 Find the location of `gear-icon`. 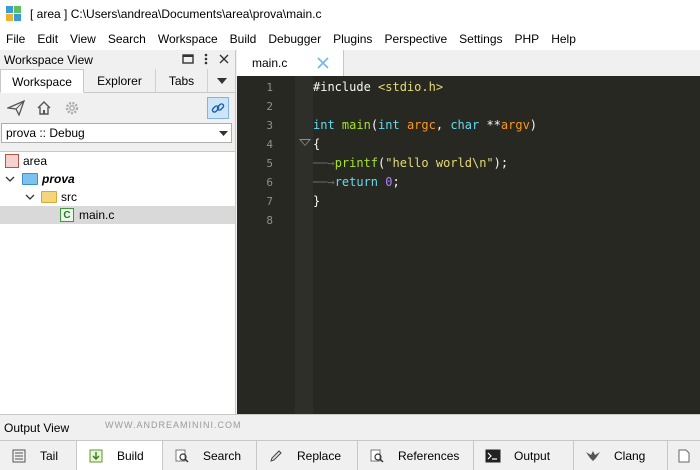

gear-icon is located at coordinates (72, 108).